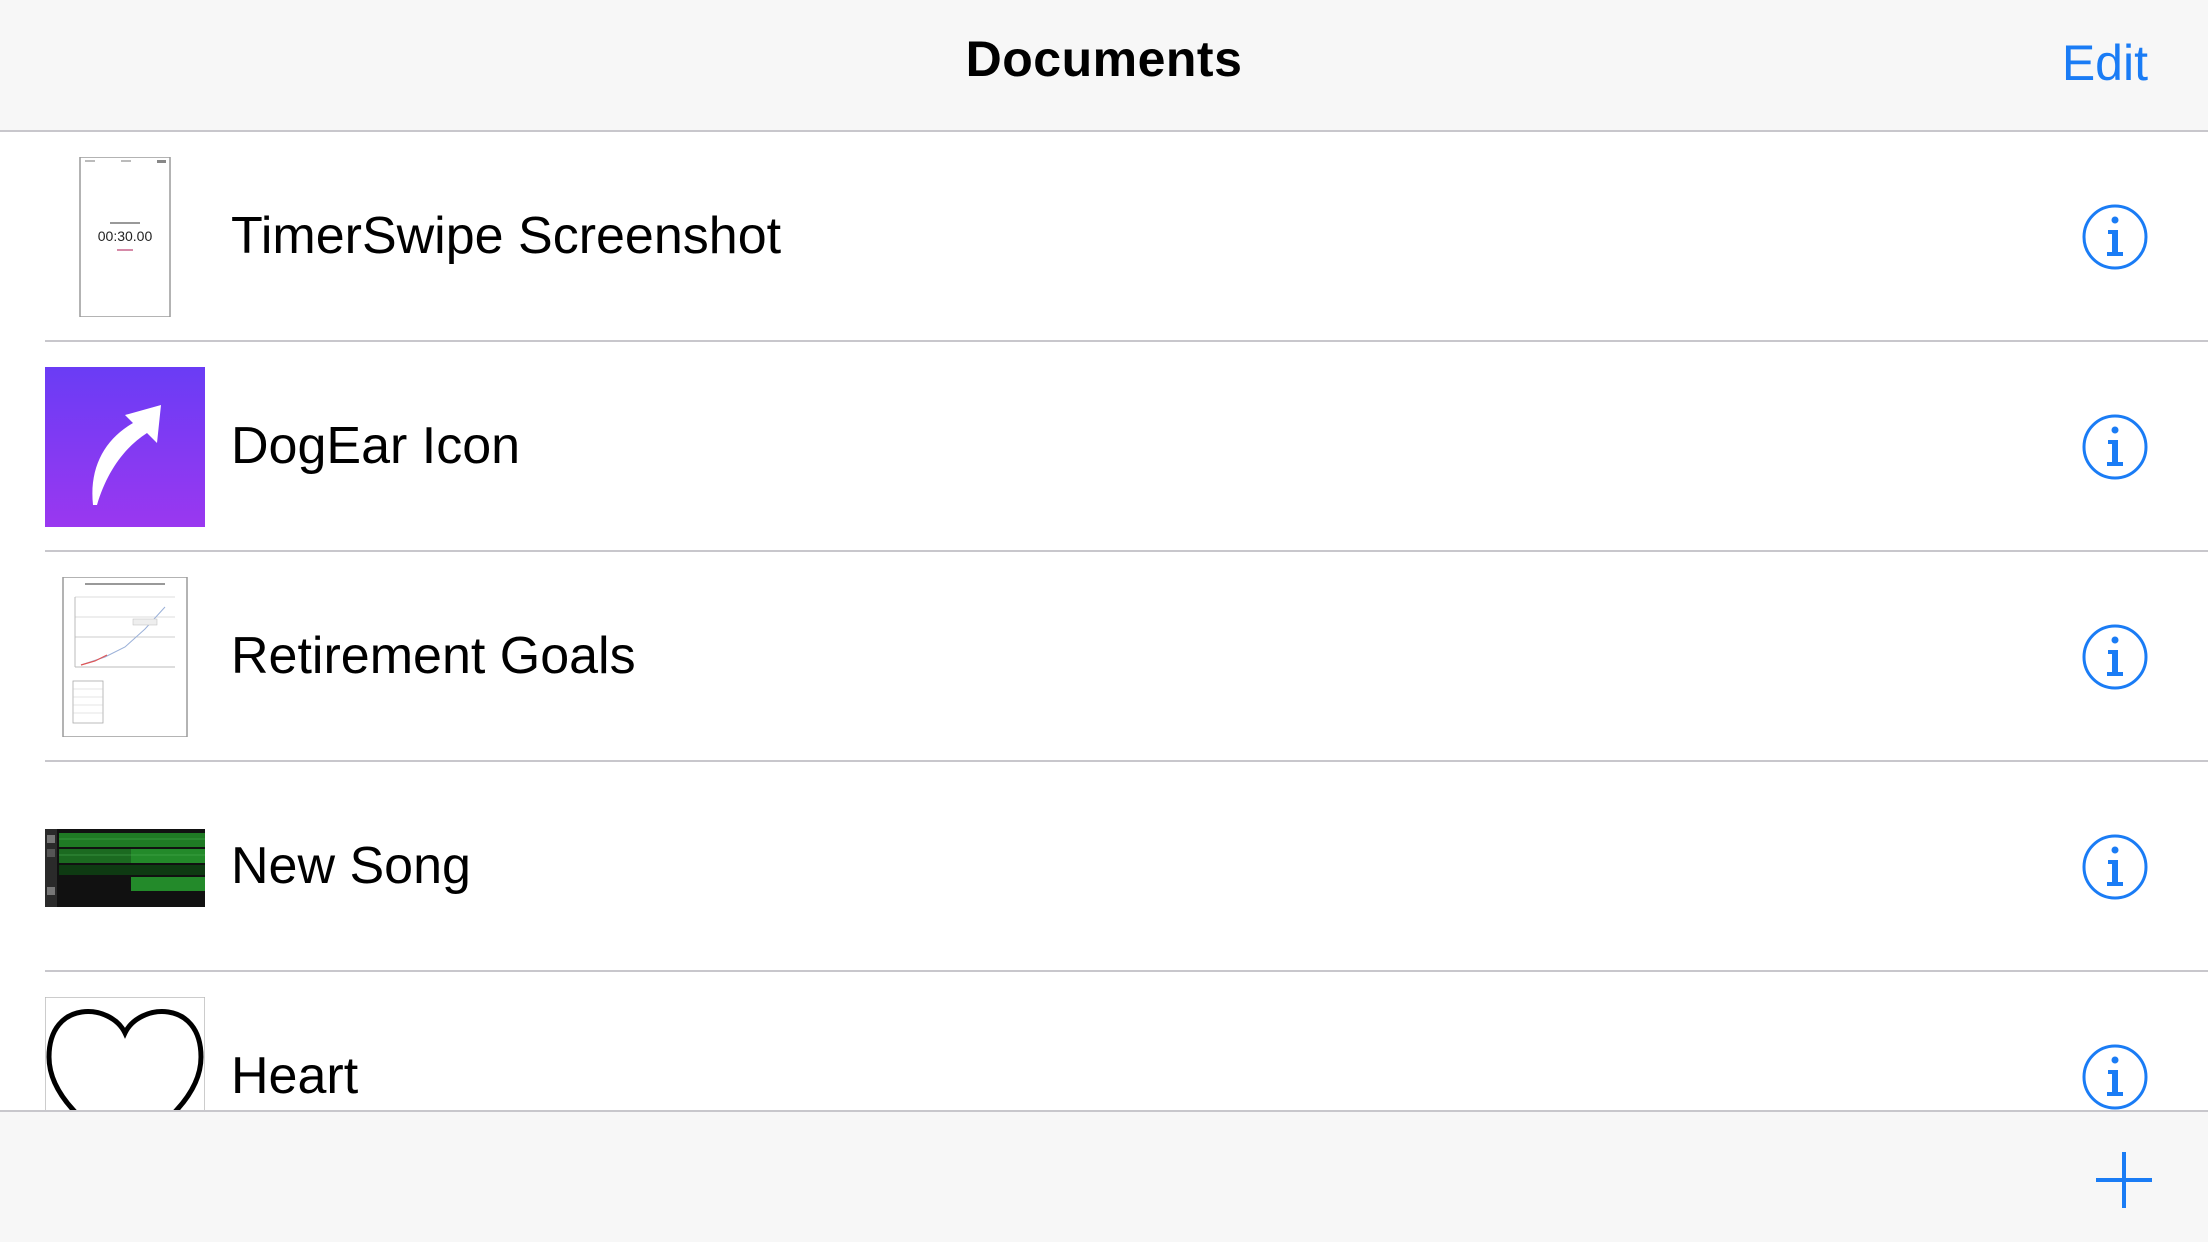 Image resolution: width=2208 pixels, height=1242 pixels. What do you see at coordinates (295, 1076) in the screenshot?
I see `document-title: Heart` at bounding box center [295, 1076].